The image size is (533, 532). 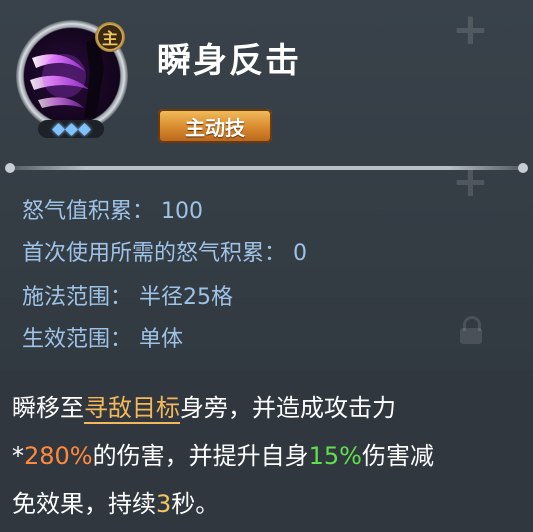 I want to click on plus-icon: +, so click(x=470, y=29).